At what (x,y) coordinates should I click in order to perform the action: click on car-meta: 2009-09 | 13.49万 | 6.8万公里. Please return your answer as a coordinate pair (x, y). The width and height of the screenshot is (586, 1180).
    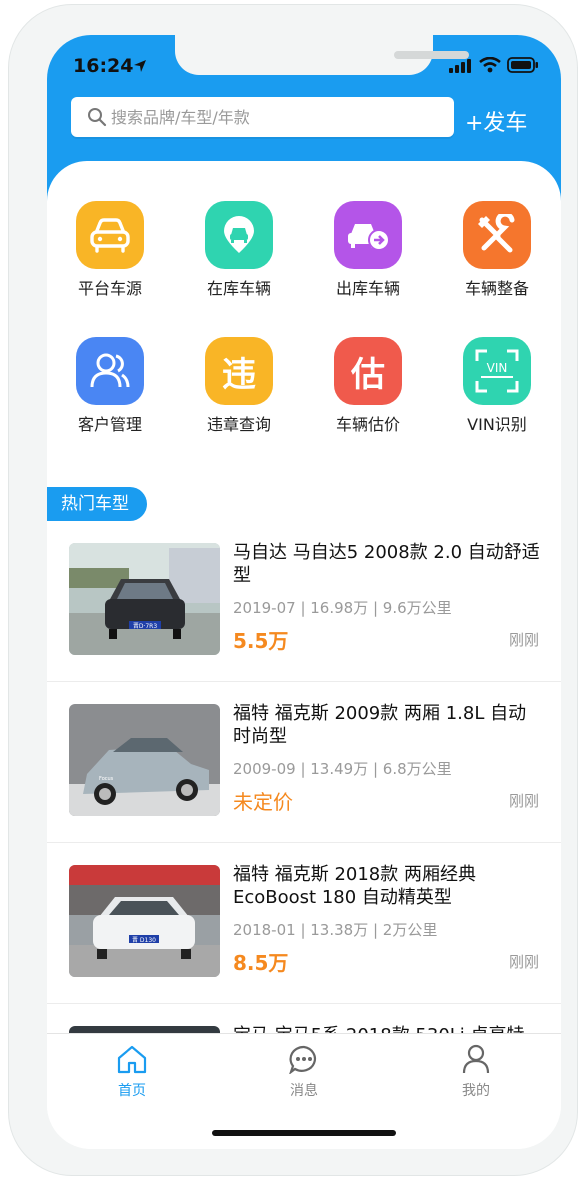
    Looking at the image, I should click on (342, 769).